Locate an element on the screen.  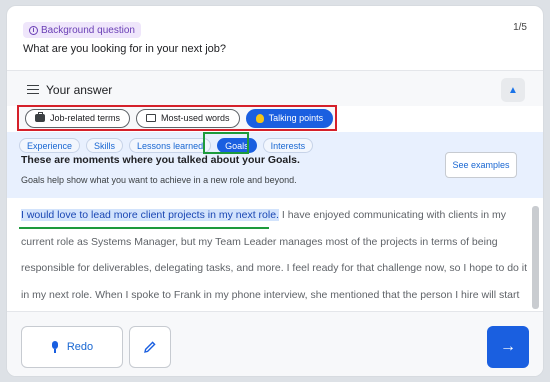
briefcase-icon is located at coordinates (40, 117).